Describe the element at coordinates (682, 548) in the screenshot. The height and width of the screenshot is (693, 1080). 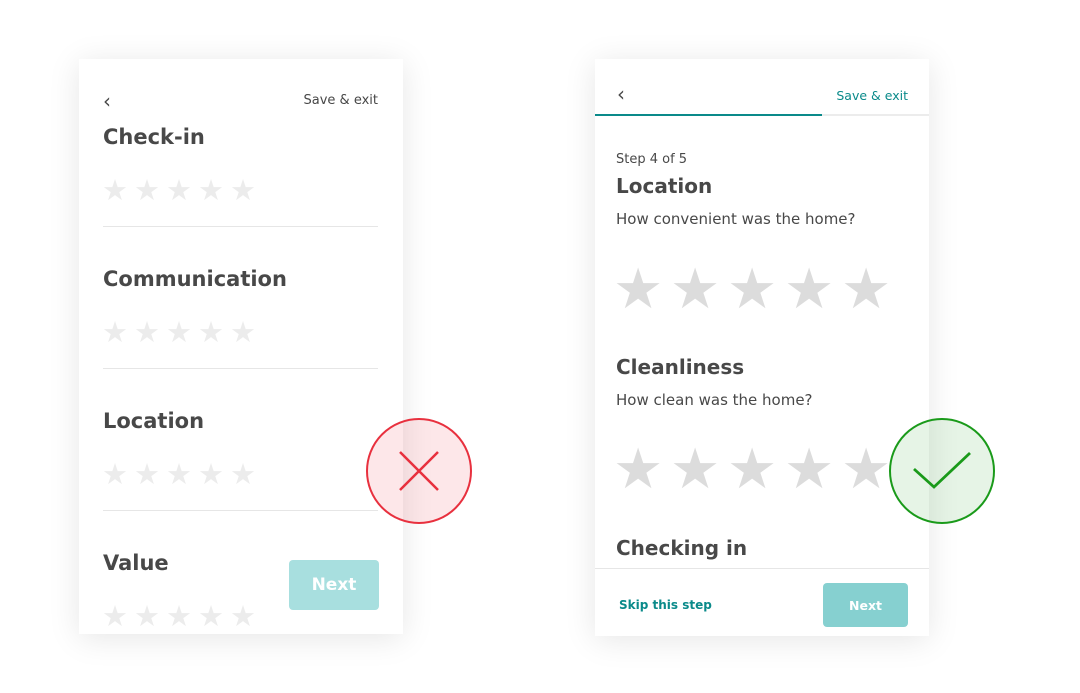
I see `section-title: Checking in` at that location.